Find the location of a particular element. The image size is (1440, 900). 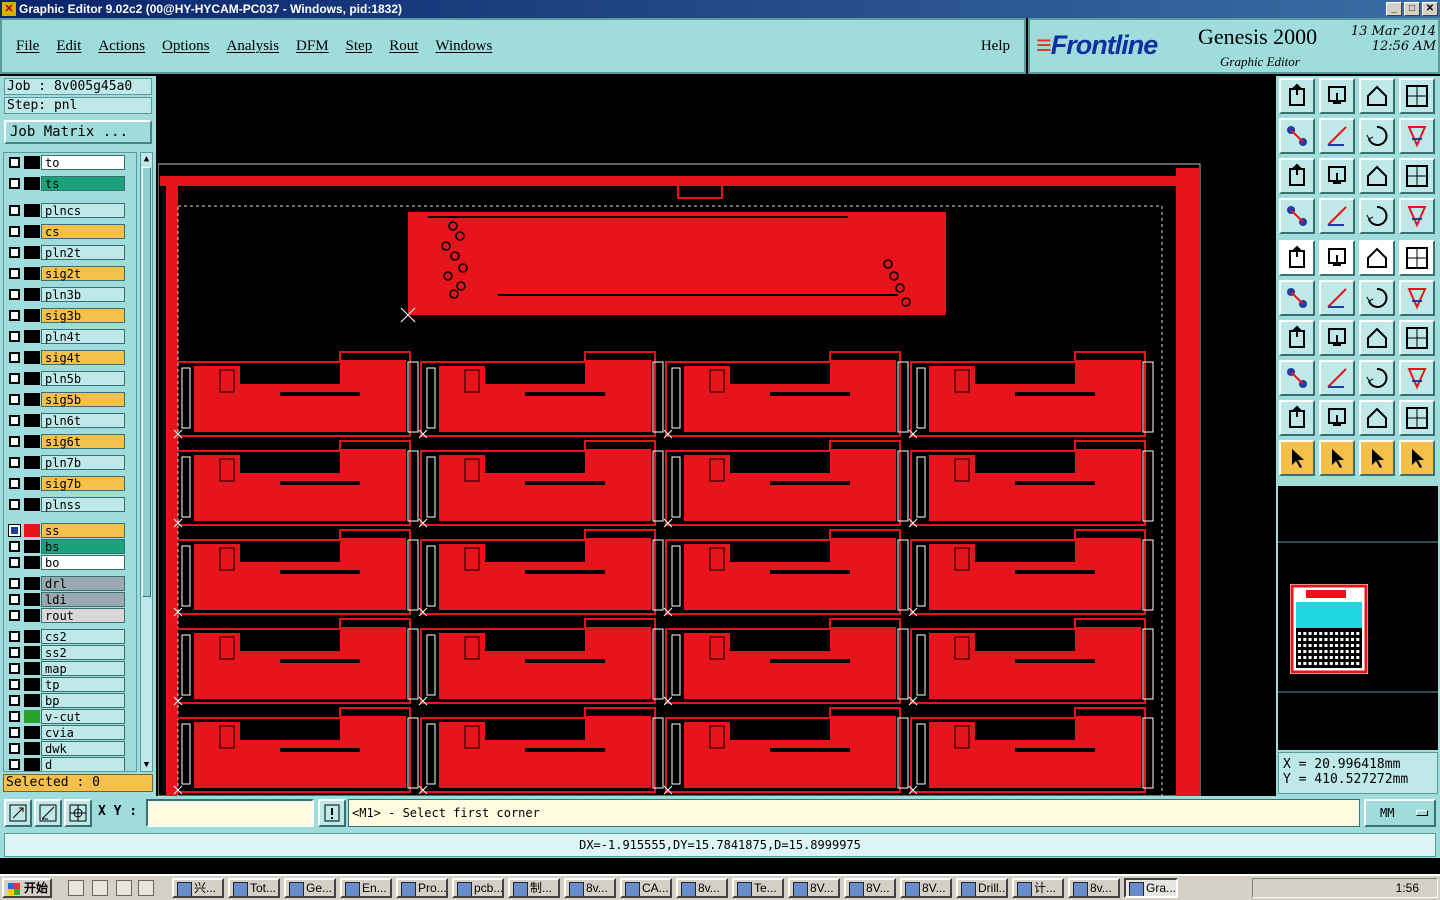

layer-row-bp: bp is located at coordinates (66, 700).